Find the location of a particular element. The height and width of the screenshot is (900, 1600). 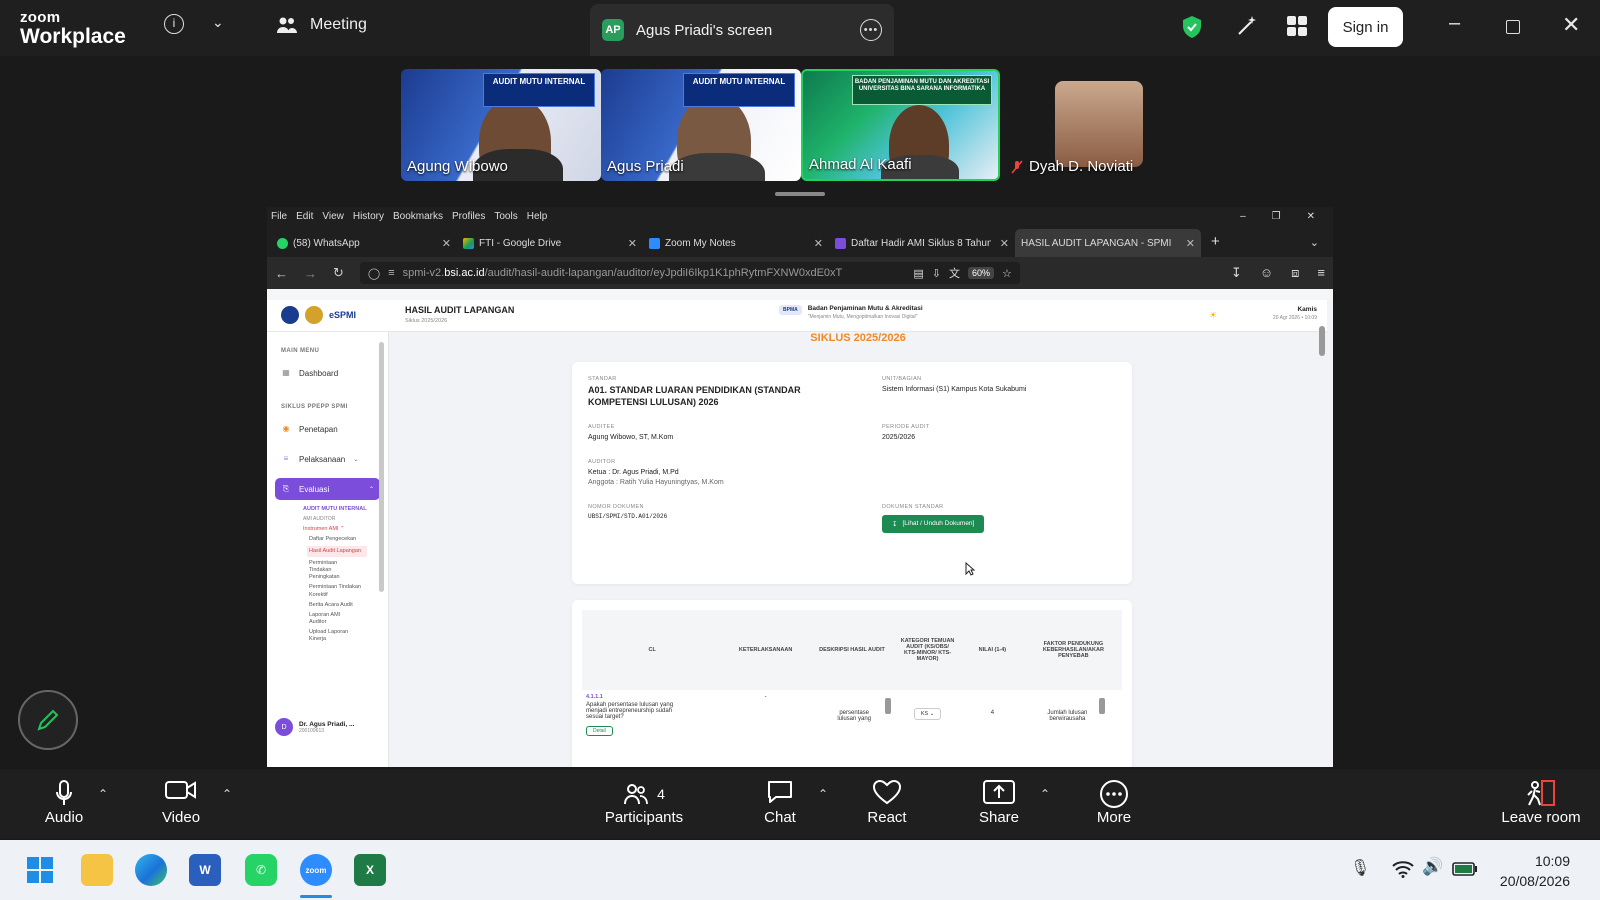

tab-google-drive: FTI - Google Drive ✕ is located at coordinates (550, 243).